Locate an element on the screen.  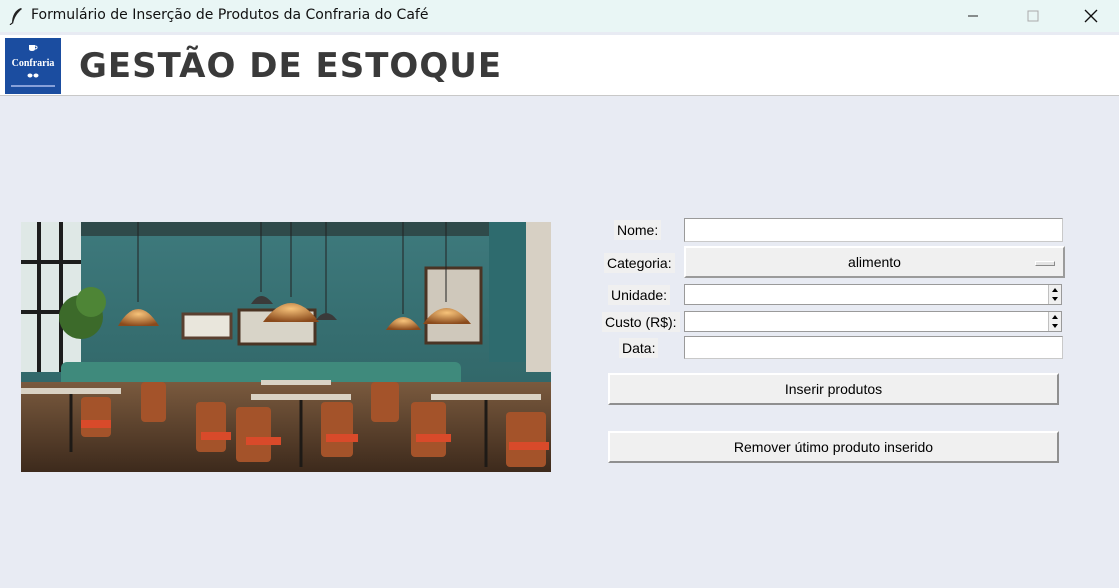
minimize-button is located at coordinates (973, 16).